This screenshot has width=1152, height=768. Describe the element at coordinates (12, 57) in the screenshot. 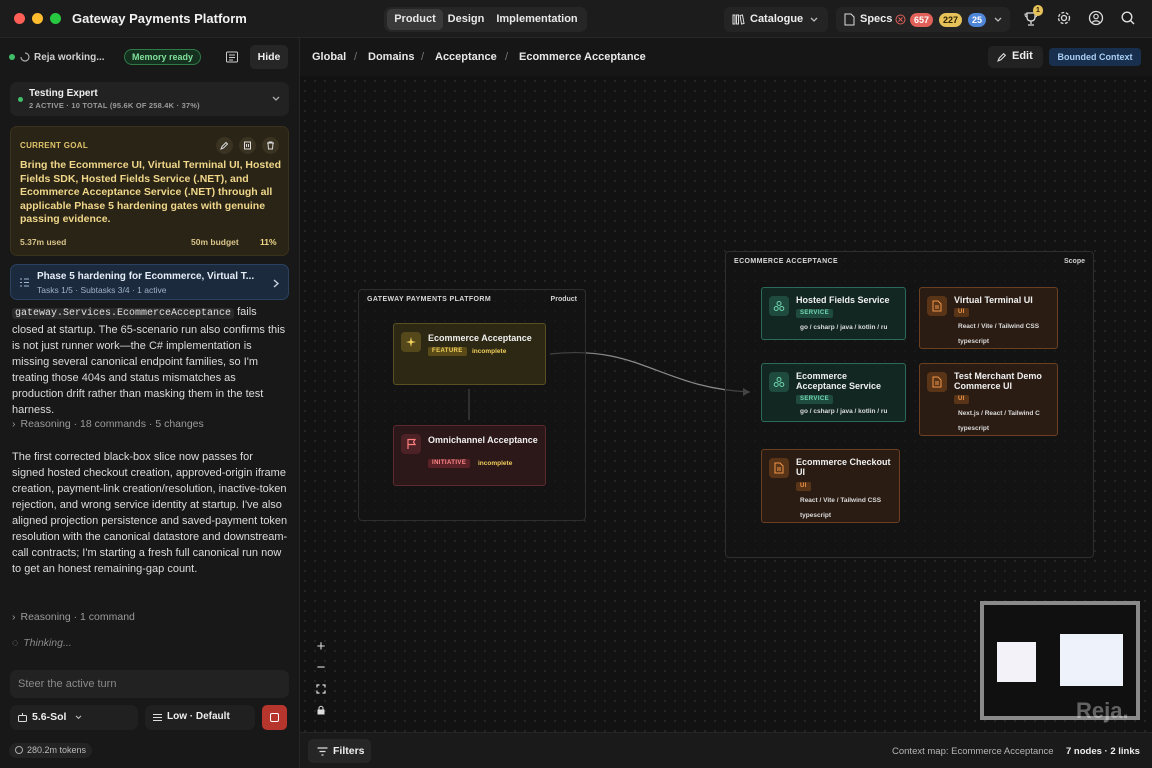

I see `status-dot` at that location.